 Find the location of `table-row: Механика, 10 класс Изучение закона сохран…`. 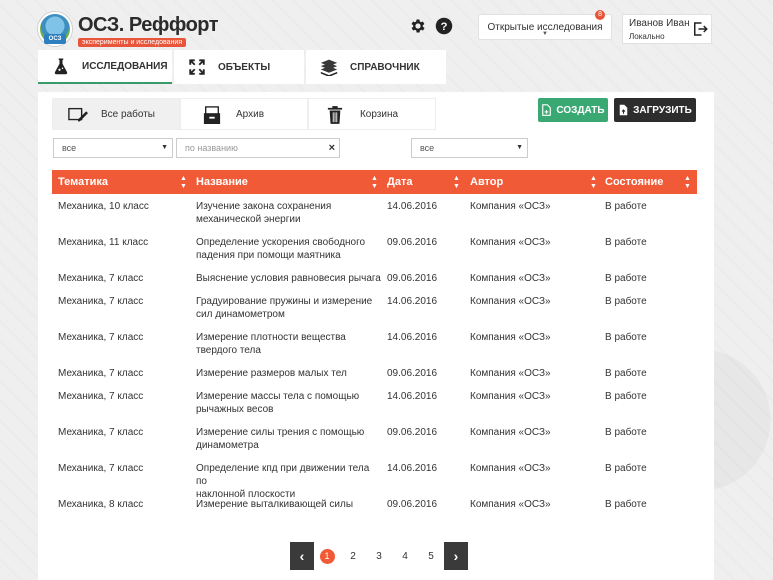

table-row: Механика, 10 класс Изучение закона сохран… is located at coordinates (374, 212).